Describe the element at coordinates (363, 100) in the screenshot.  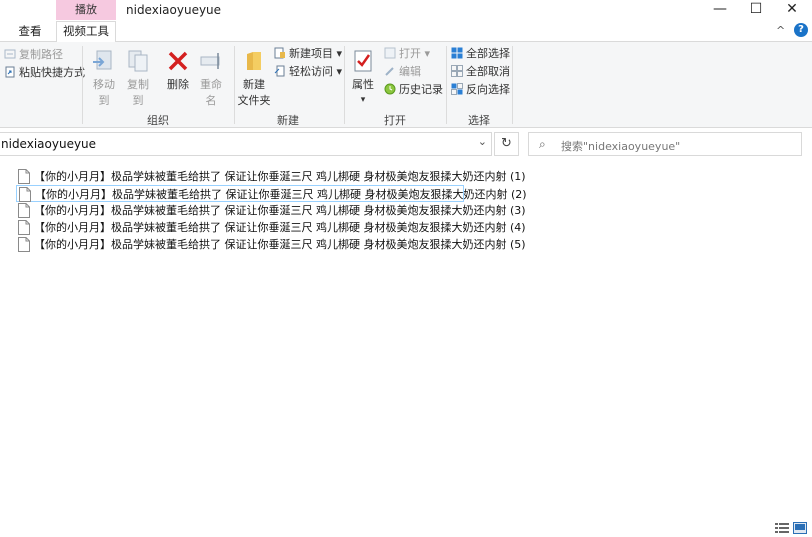
I see `chevron-down-icon: ▾` at that location.